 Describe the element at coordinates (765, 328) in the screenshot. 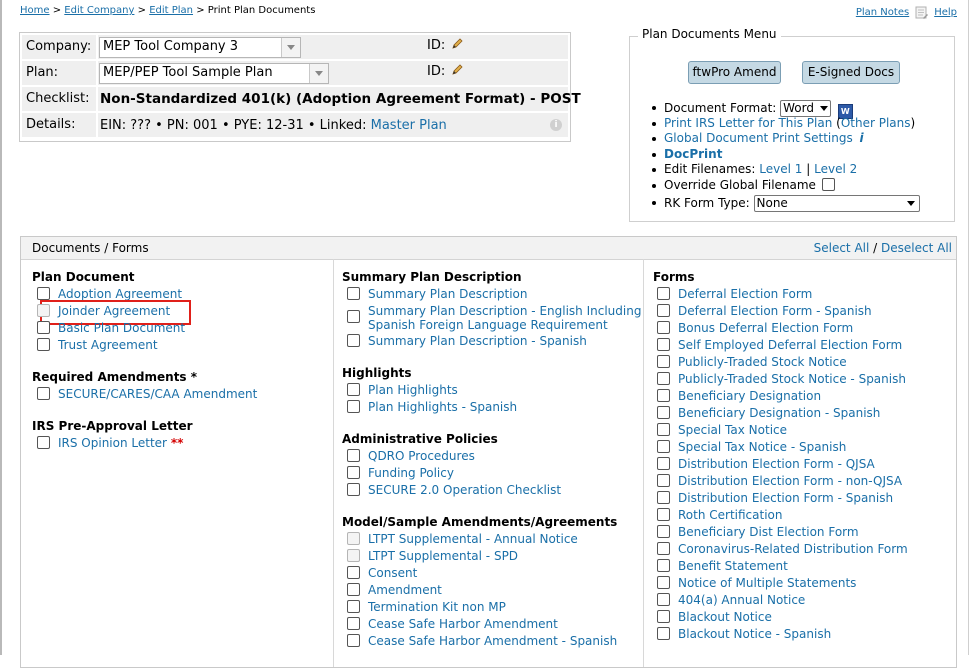

I see `form-link: Bonus Deferral Election Form` at that location.